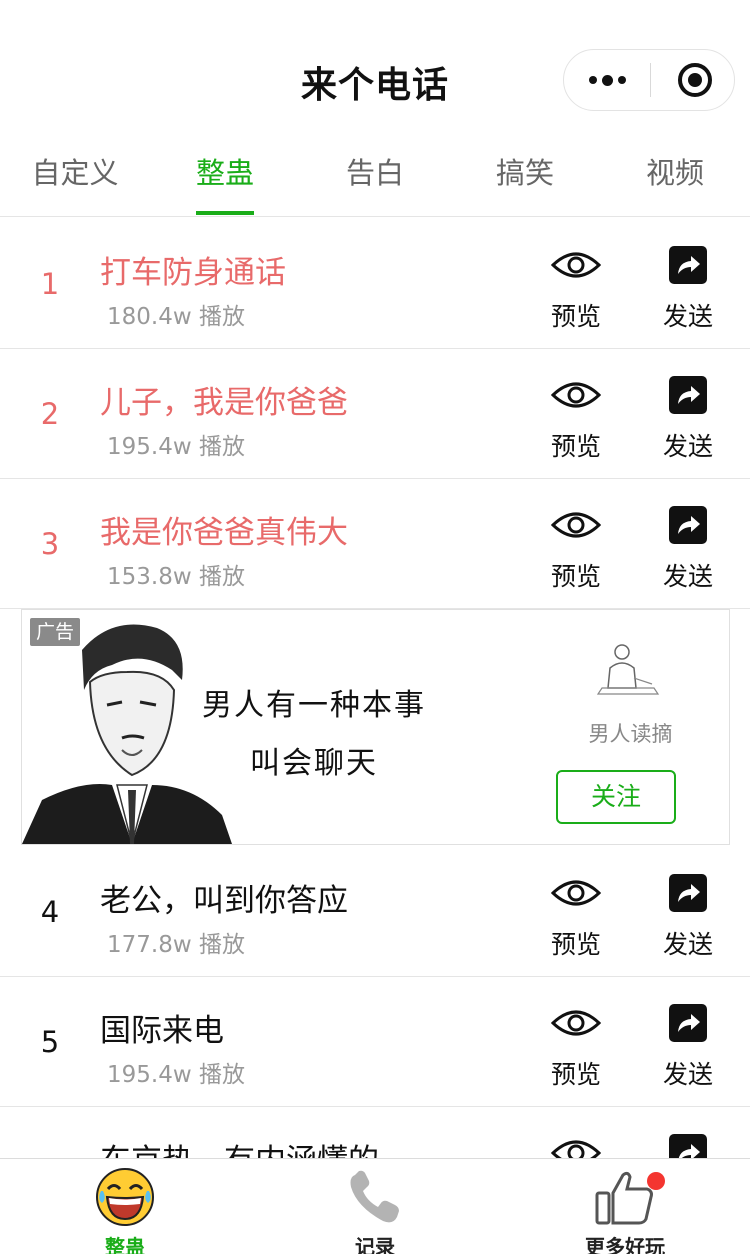 Image resolution: width=750 pixels, height=1254 pixels. I want to click on category-tabs: 自定义 整蛊 告白 搞笑 视频, so click(375, 178).